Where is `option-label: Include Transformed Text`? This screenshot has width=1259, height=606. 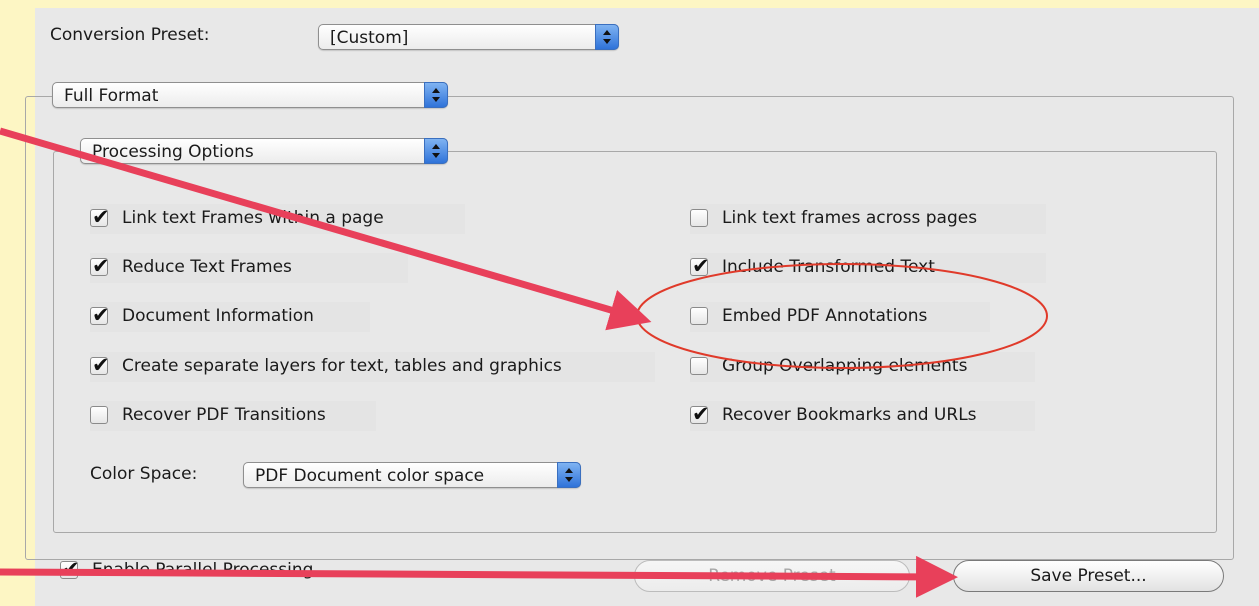
option-label: Include Transformed Text is located at coordinates (828, 267).